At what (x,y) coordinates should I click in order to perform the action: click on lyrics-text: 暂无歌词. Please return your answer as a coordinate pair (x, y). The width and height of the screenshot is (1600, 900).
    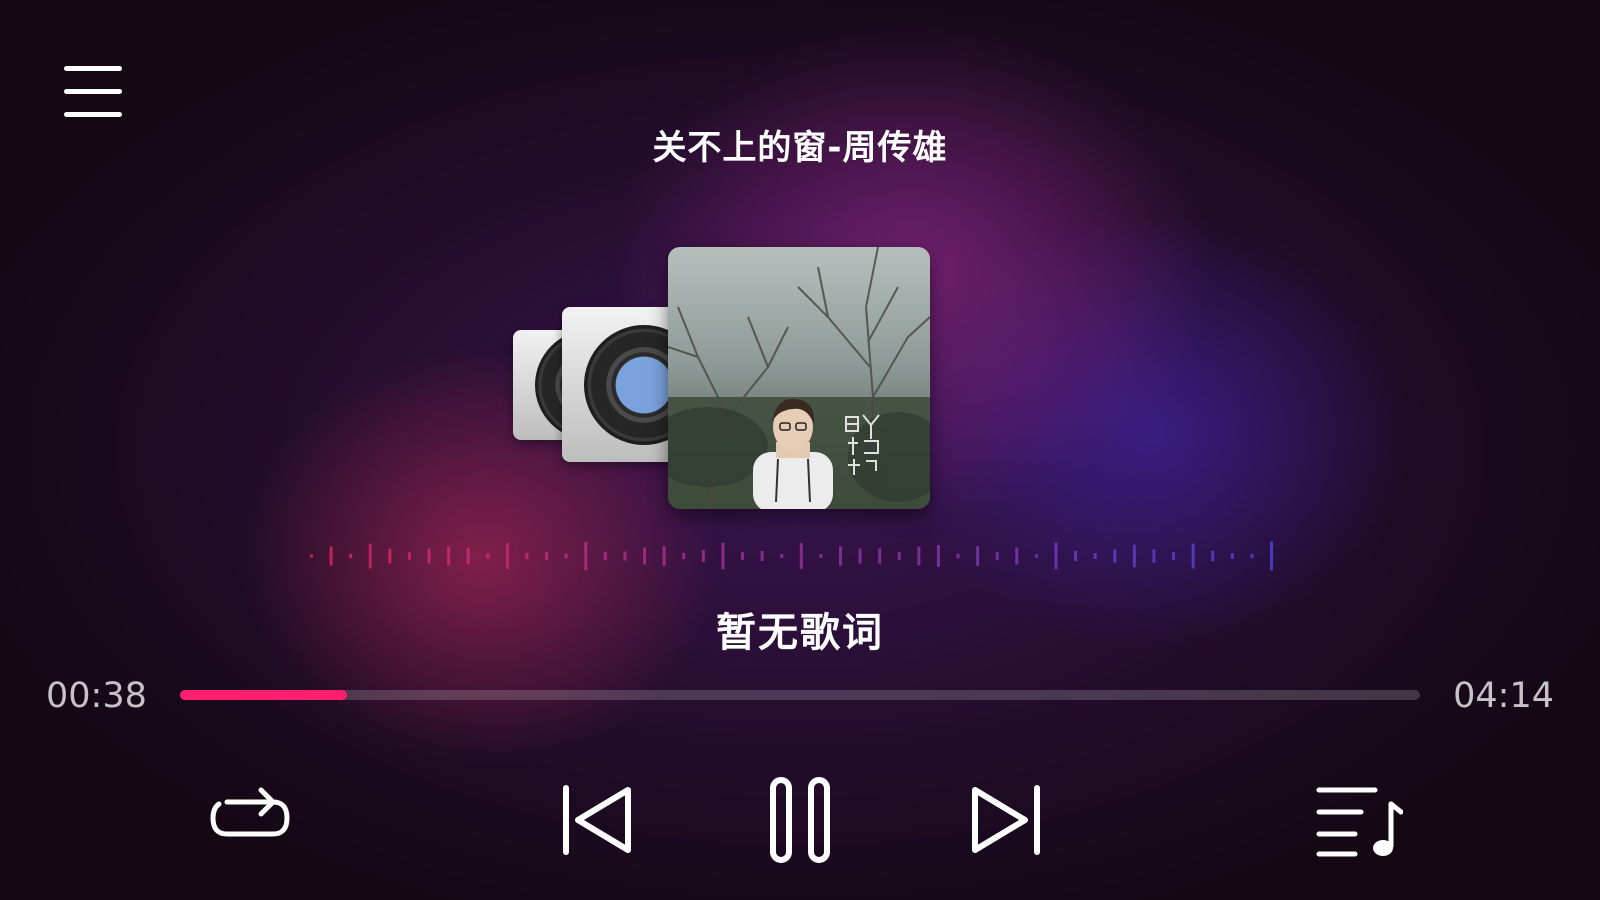
    Looking at the image, I should click on (800, 633).